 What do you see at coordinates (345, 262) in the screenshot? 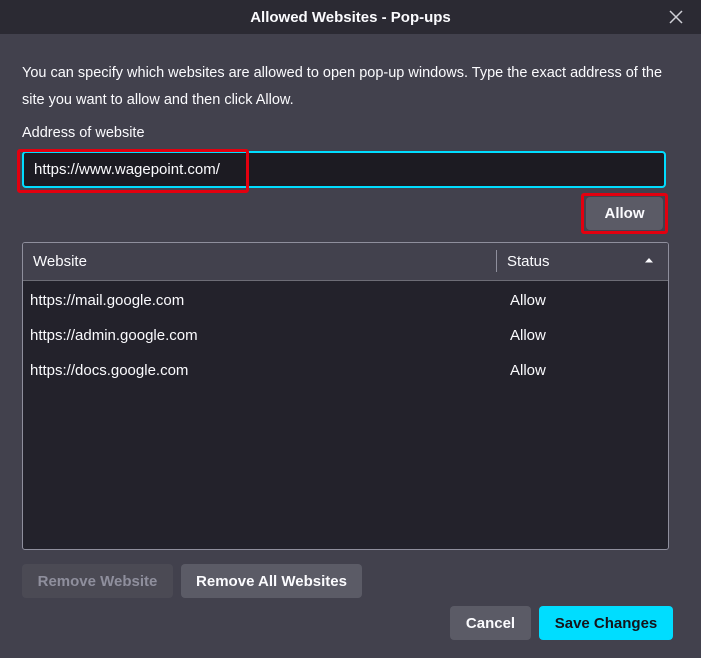
I see `table-header: Website Status` at bounding box center [345, 262].